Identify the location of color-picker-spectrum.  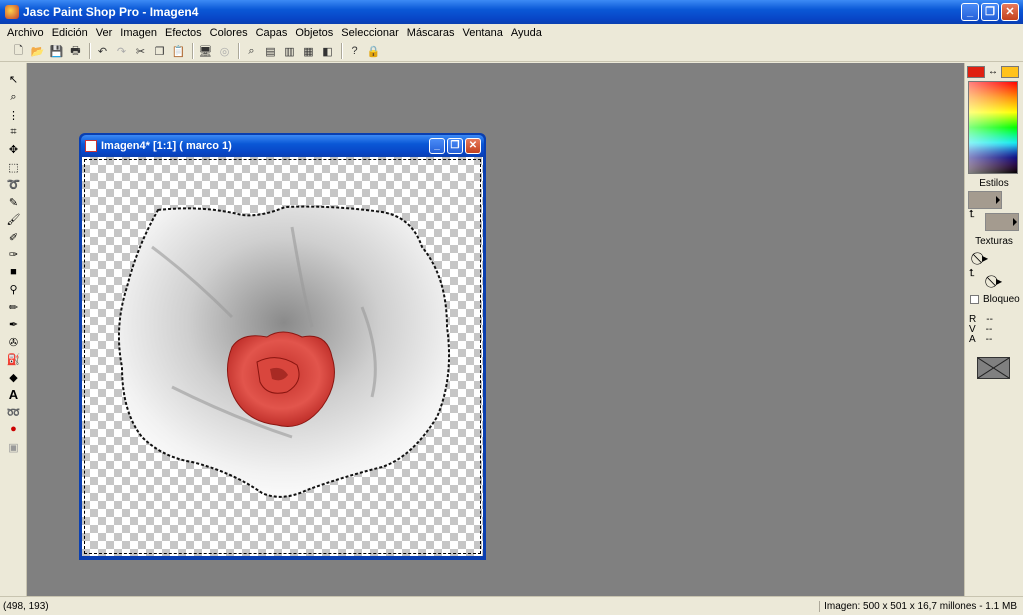
(993, 127).